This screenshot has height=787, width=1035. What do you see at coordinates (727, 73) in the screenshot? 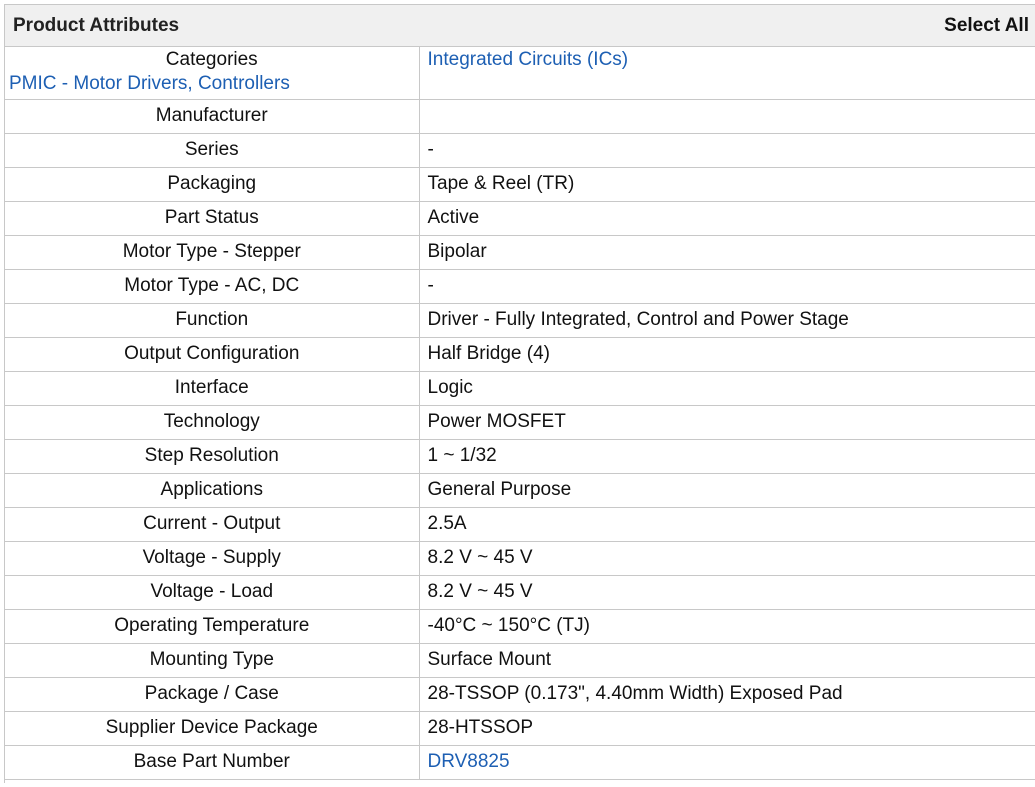
I see `row-value-cell: Integrated Circuits (ICs)` at bounding box center [727, 73].